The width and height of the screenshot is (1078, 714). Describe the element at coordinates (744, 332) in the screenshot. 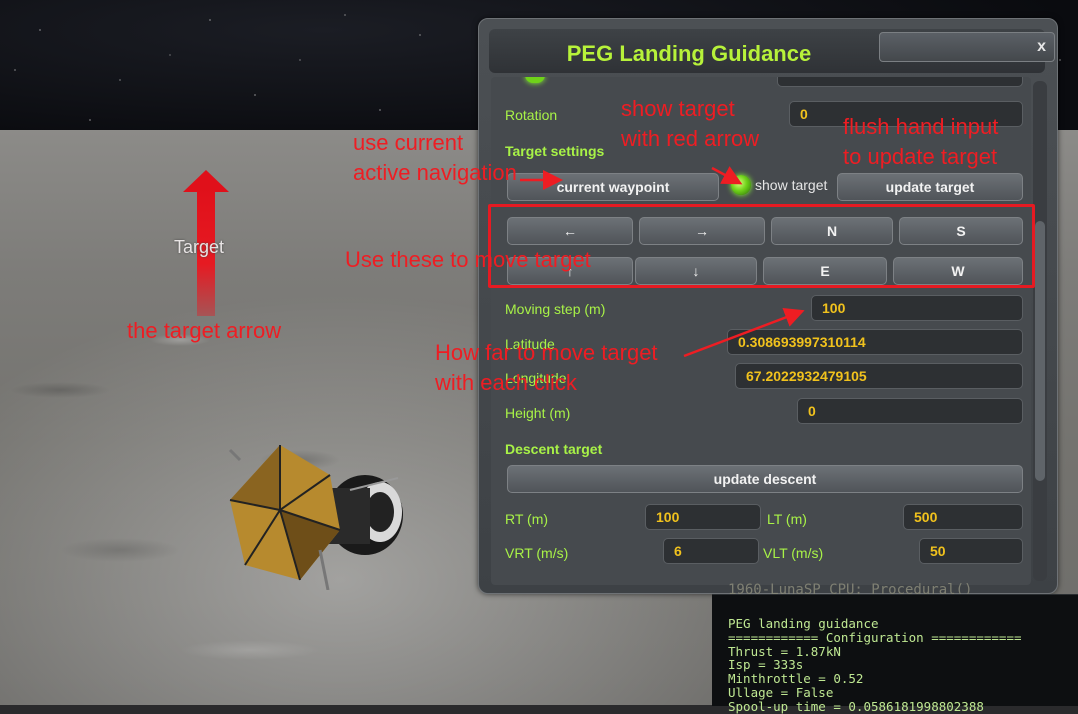

I see `arrow-to-moving-step` at that location.